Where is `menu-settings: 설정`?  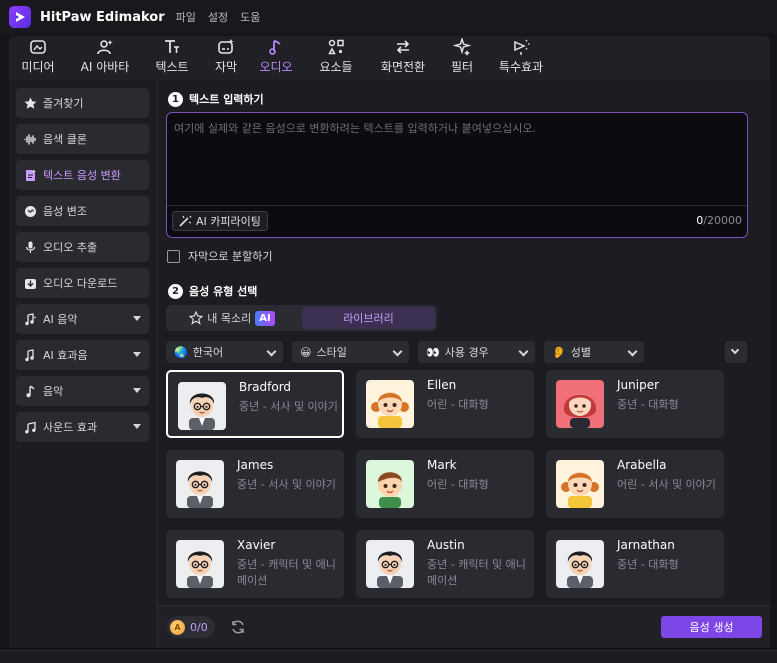 menu-settings: 설정 is located at coordinates (218, 17).